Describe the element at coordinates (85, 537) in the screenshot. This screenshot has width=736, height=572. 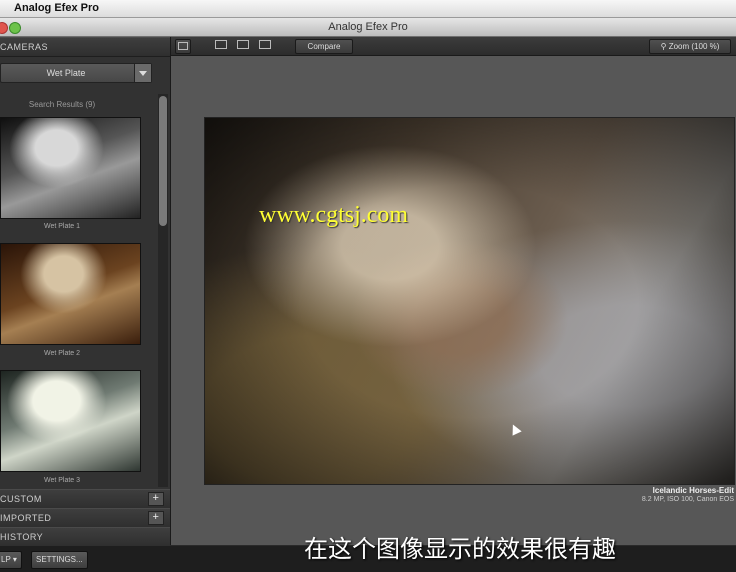
I see `history-header: HISTORY` at that location.